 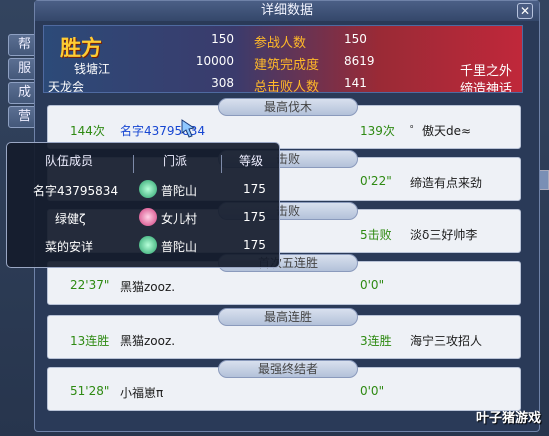 I want to click on record-left-value: 22'37", so click(x=90, y=285).